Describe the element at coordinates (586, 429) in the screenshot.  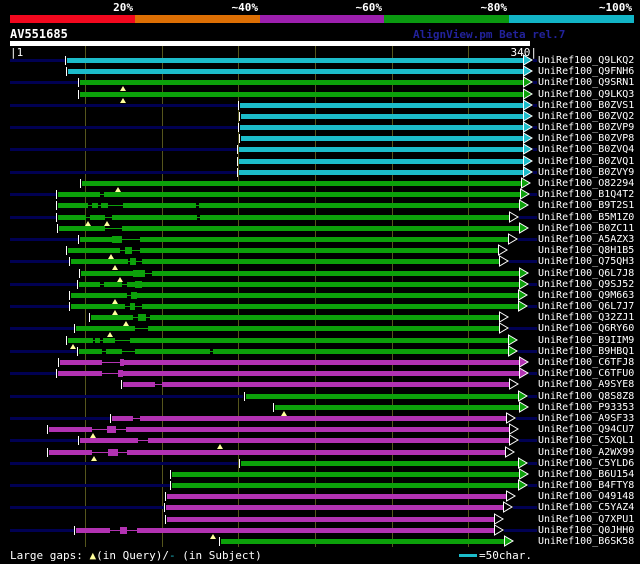
I see `hit-label: UniRef100_Q94CU7` at that location.